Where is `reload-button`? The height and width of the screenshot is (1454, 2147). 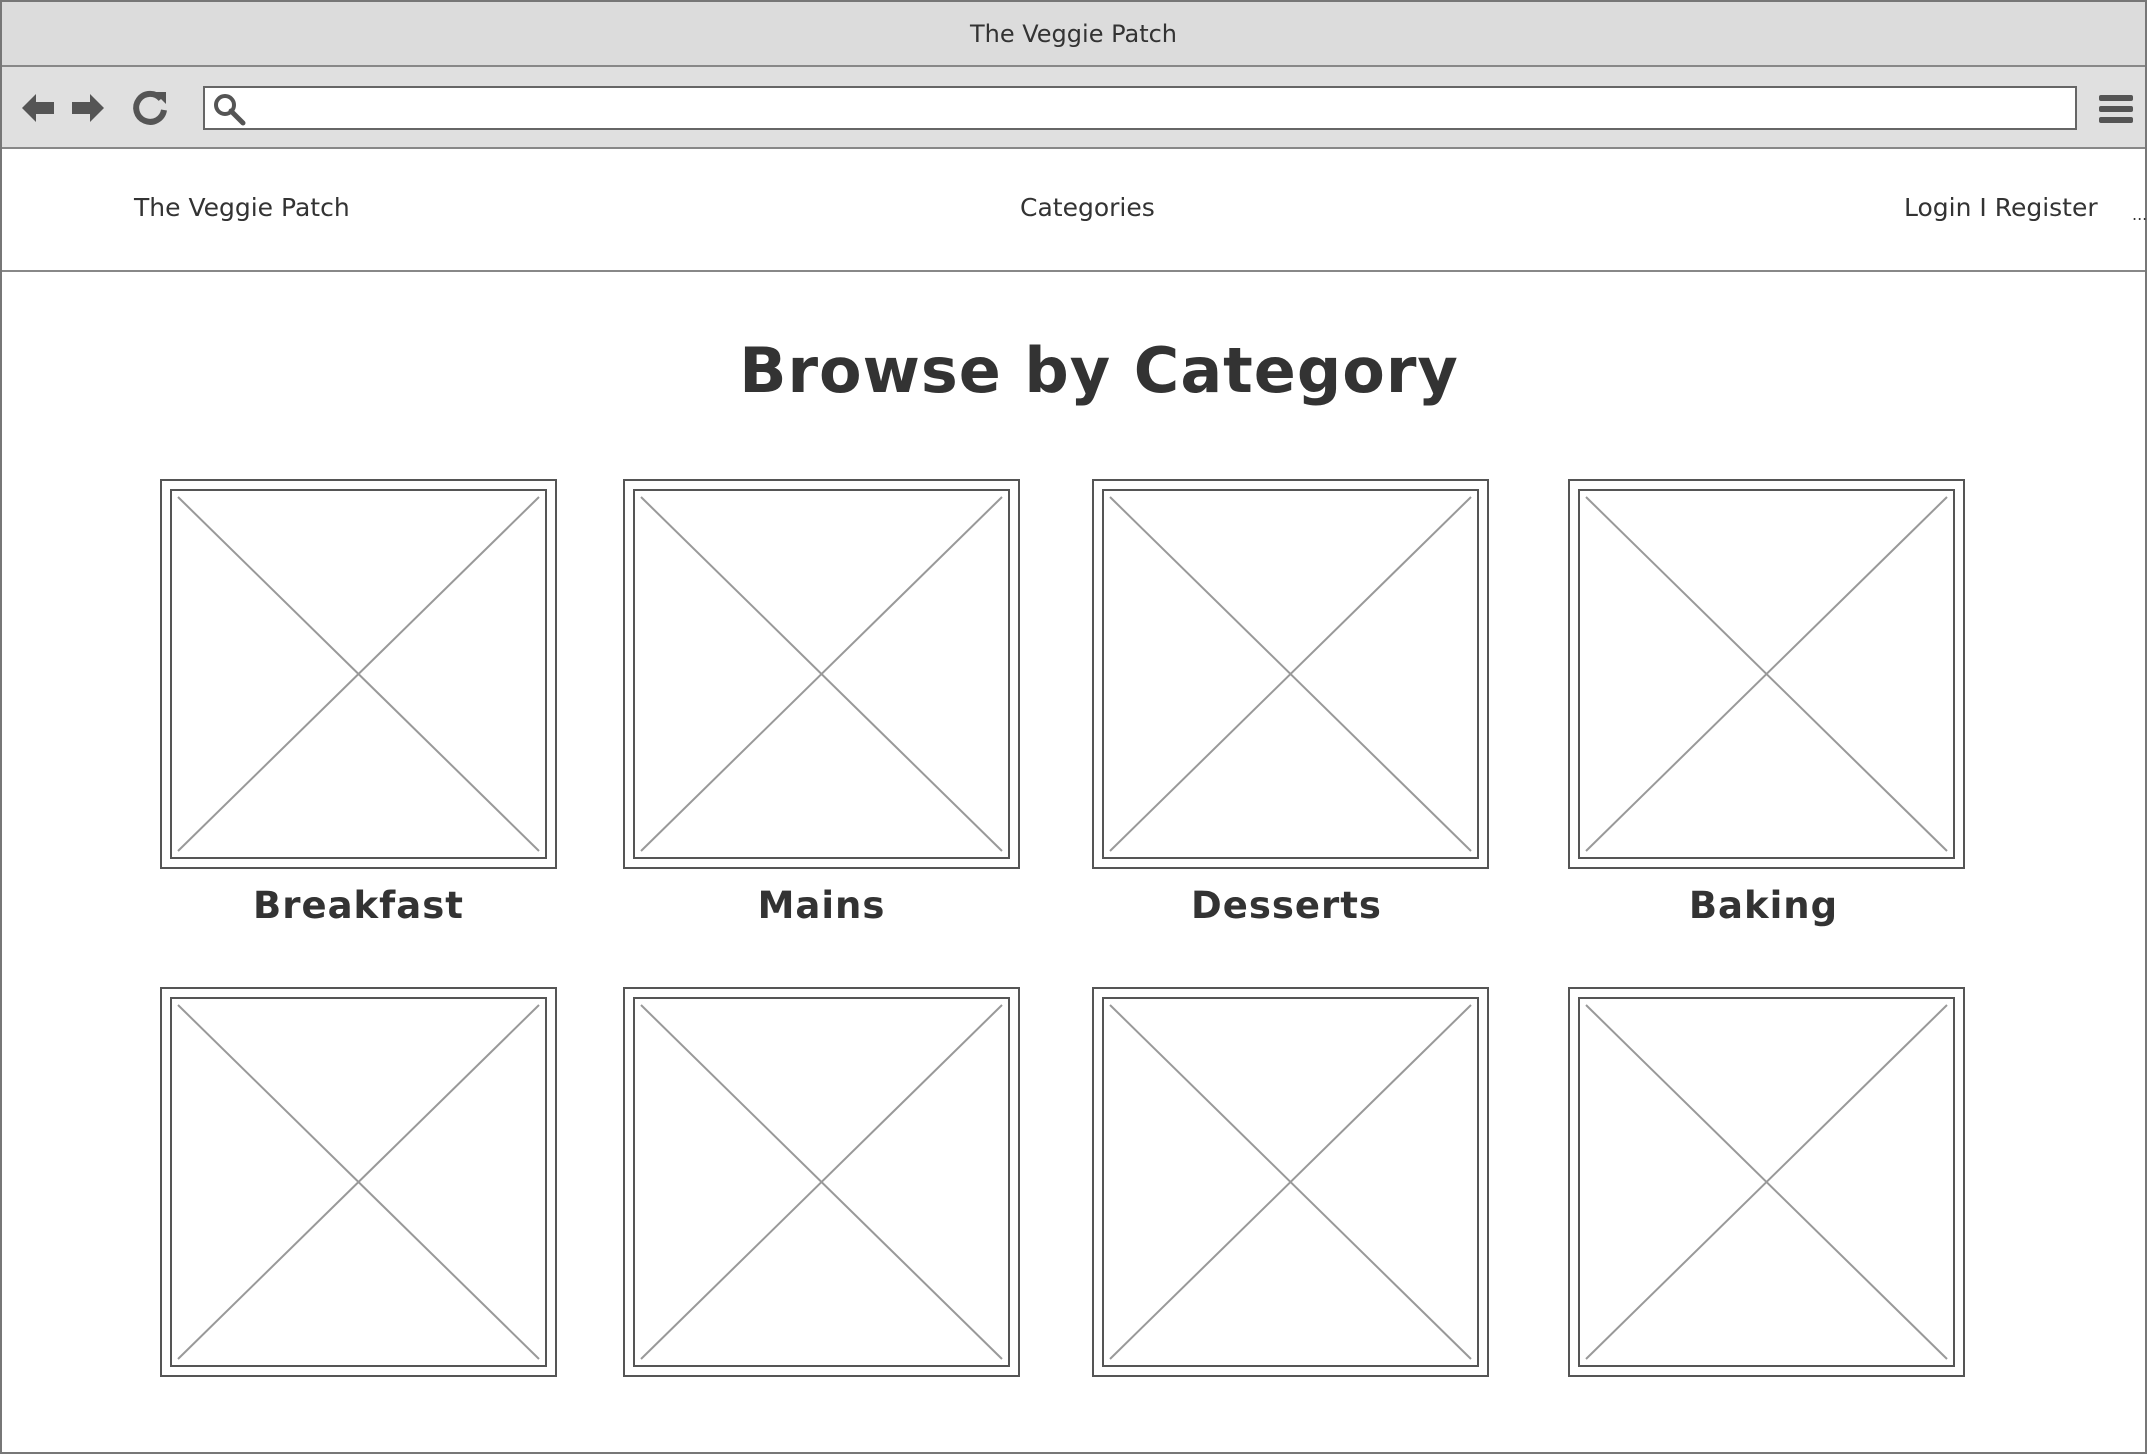 reload-button is located at coordinates (150, 108).